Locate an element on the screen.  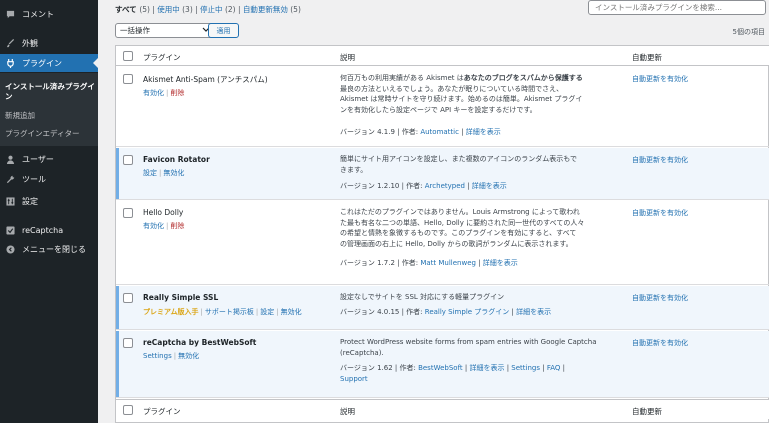
bulk-action-value: 一括操作 is located at coordinates (135, 30).